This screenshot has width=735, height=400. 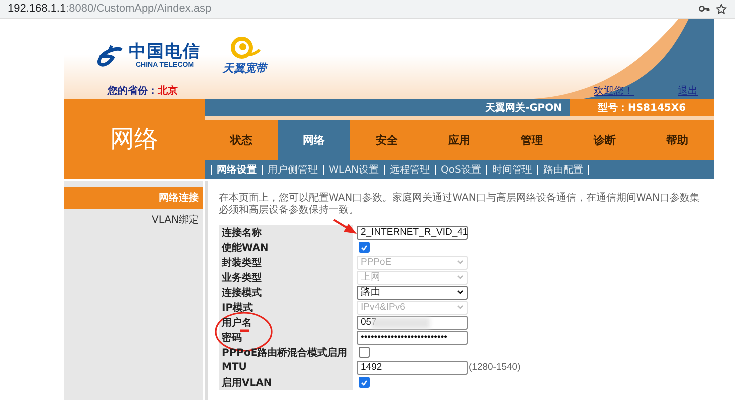 What do you see at coordinates (245, 68) in the screenshot?
I see `brand-text: 天翼宽带` at bounding box center [245, 68].